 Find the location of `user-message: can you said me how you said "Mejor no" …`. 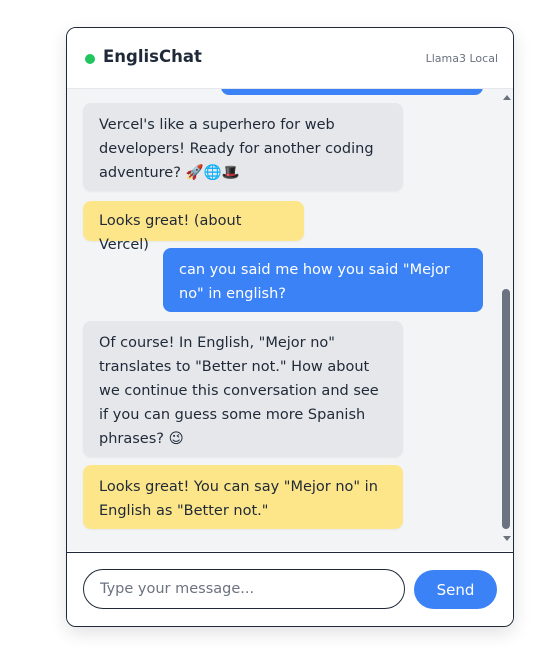

user-message: can you said me how you said "Mejor no" … is located at coordinates (323, 280).